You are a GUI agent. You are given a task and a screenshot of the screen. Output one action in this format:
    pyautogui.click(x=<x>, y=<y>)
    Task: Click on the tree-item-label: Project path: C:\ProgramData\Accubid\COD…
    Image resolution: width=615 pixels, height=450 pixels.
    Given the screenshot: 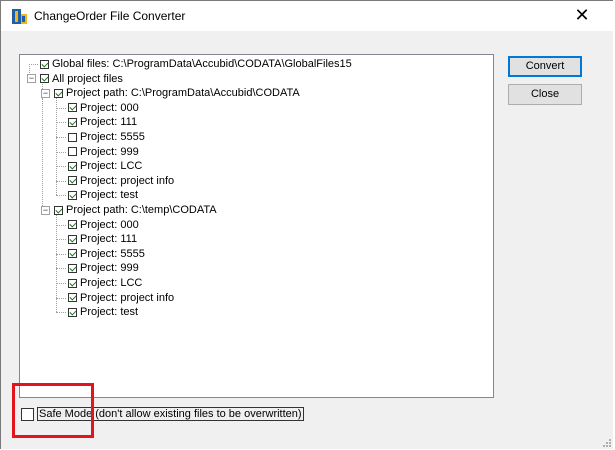 What is the action you would take?
    pyautogui.click(x=183, y=93)
    